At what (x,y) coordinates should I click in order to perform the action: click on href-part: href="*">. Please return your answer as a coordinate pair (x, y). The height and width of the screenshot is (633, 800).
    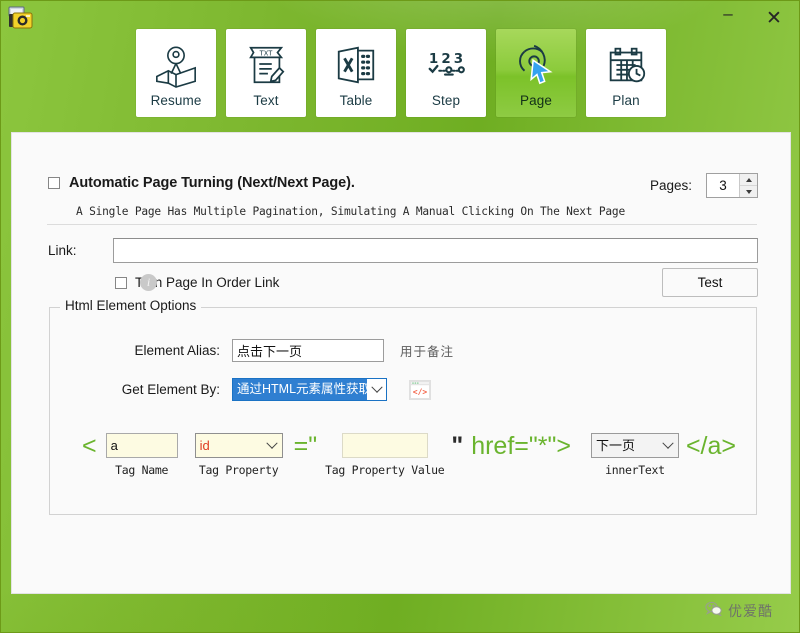
    Looking at the image, I should click on (521, 446).